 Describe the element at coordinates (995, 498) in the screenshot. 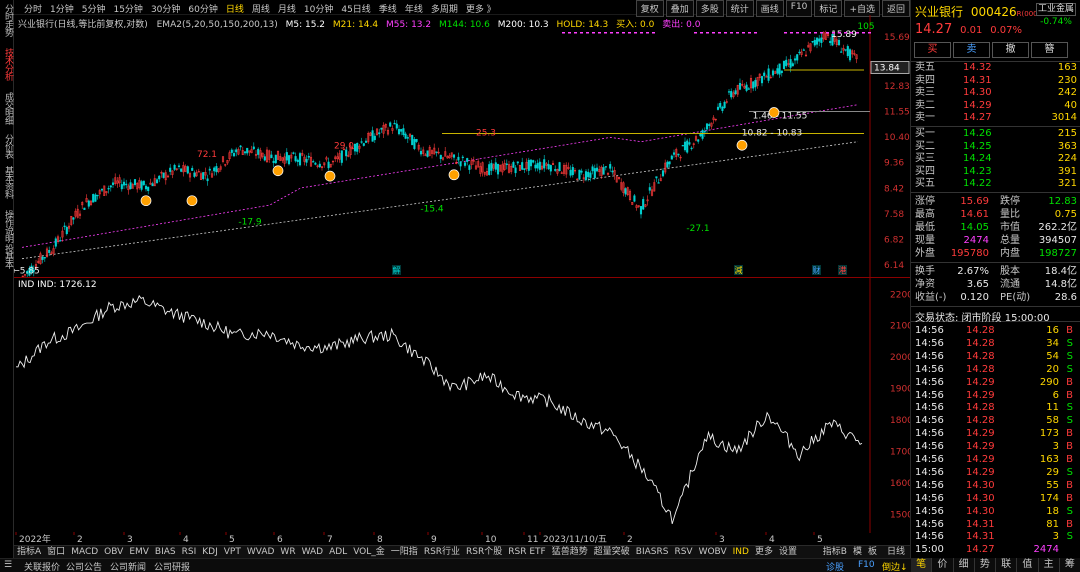

I see `tick-row: 14:56 14.30 174 B` at that location.